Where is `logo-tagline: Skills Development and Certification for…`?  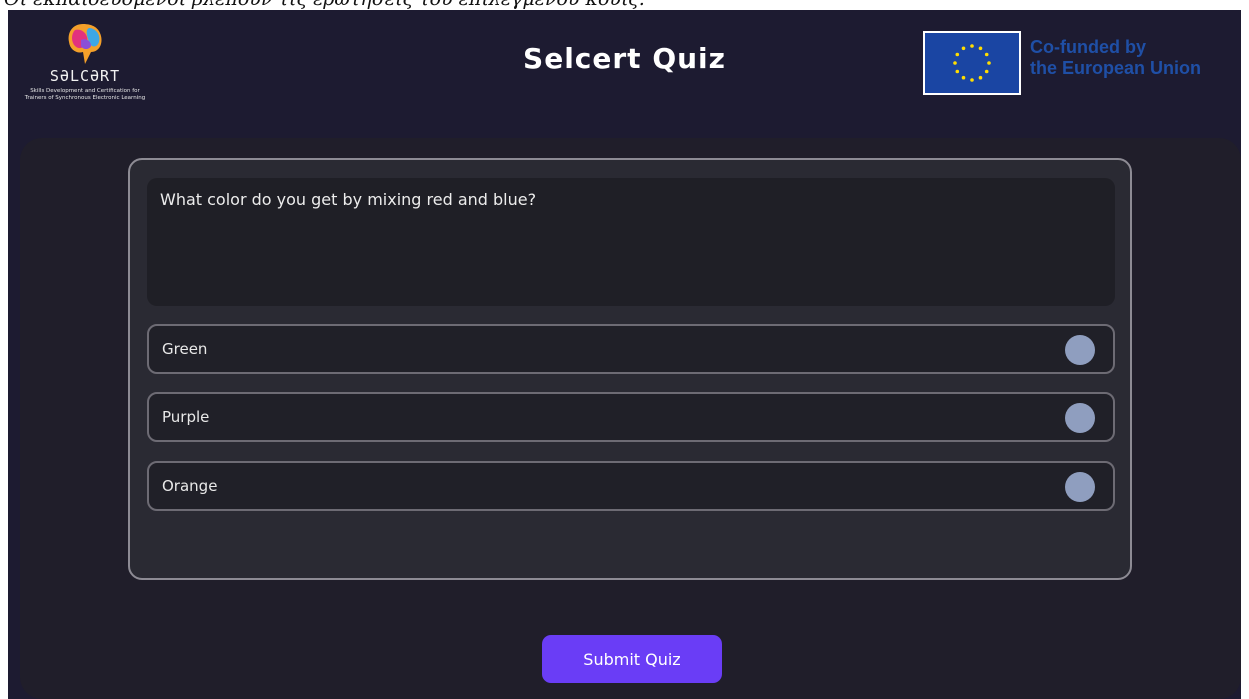 logo-tagline: Skills Development and Certification for… is located at coordinates (85, 94).